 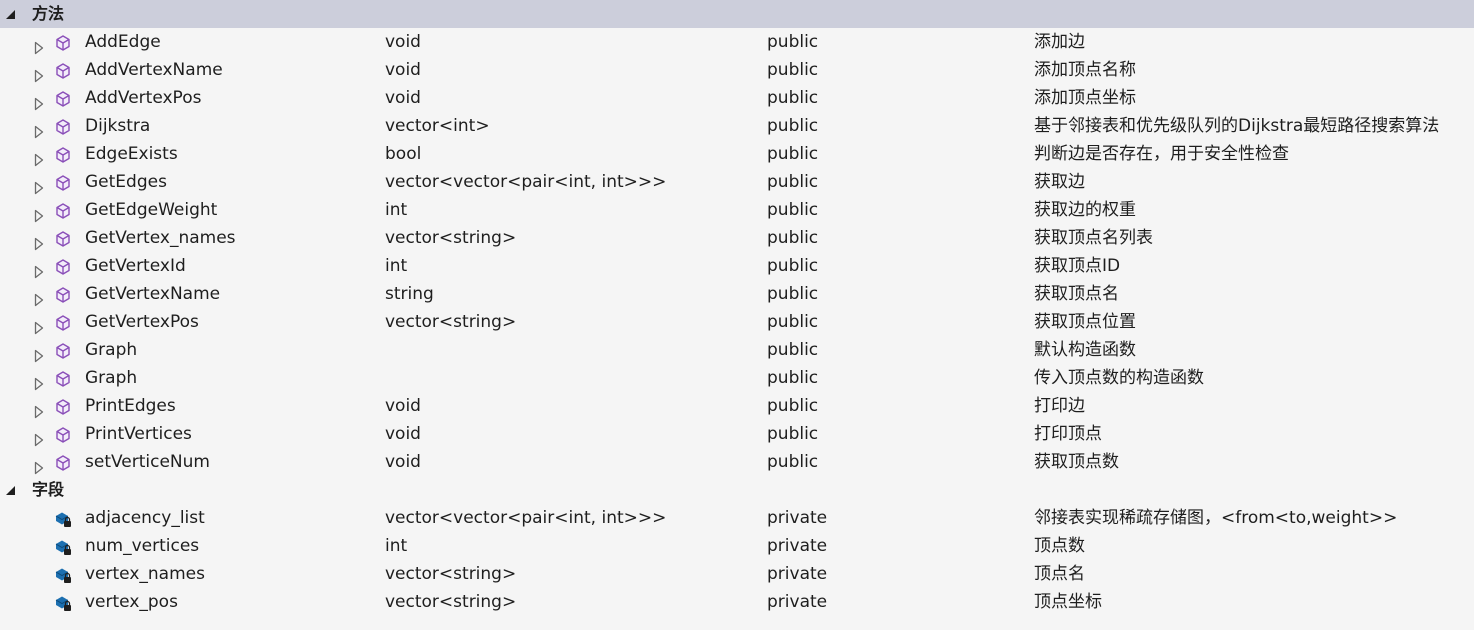 I want to click on member-description: 打印边, so click(x=1059, y=406).